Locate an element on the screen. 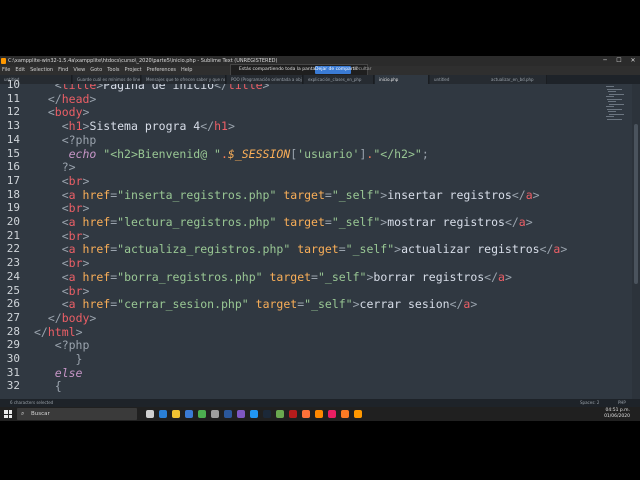 The image size is (640, 480). xampp-icon is located at coordinates (345, 414).